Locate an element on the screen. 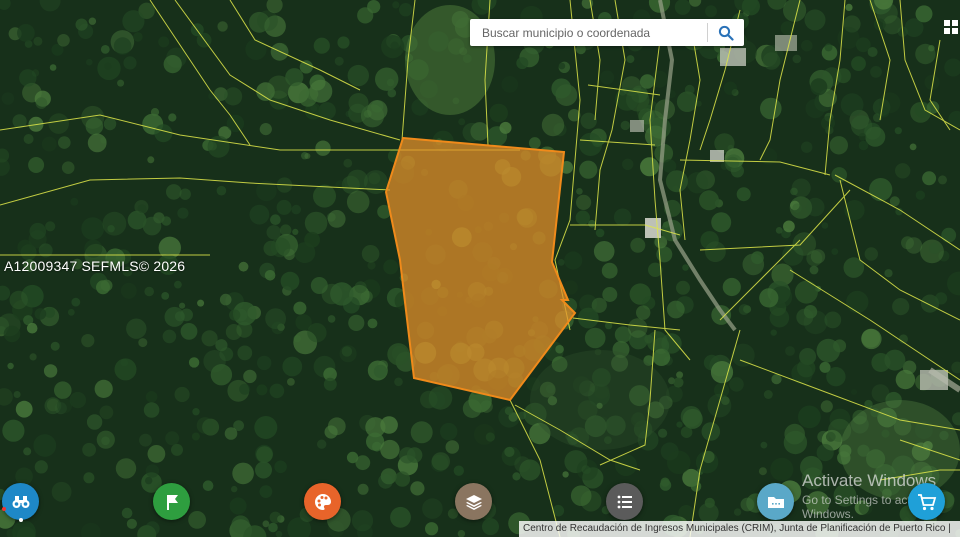  search-box is located at coordinates (607, 32).